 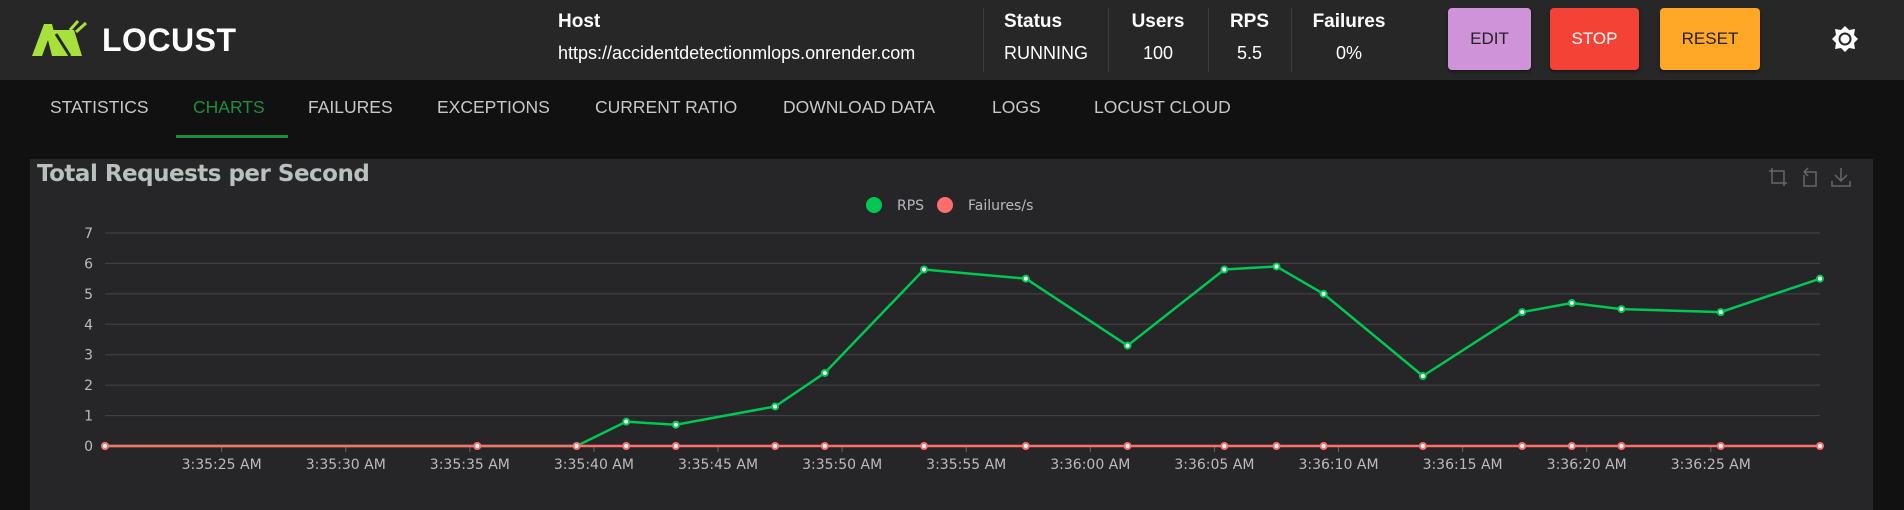 I want to click on y-tick-label: 7, so click(x=88, y=234).